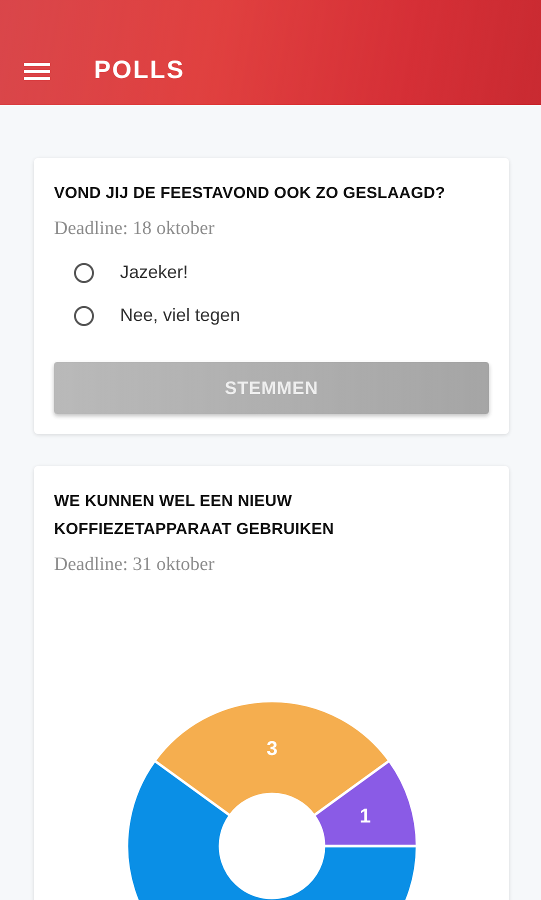 This screenshot has height=900, width=541. What do you see at coordinates (364, 817) in the screenshot?
I see `slice-value: 1` at bounding box center [364, 817].